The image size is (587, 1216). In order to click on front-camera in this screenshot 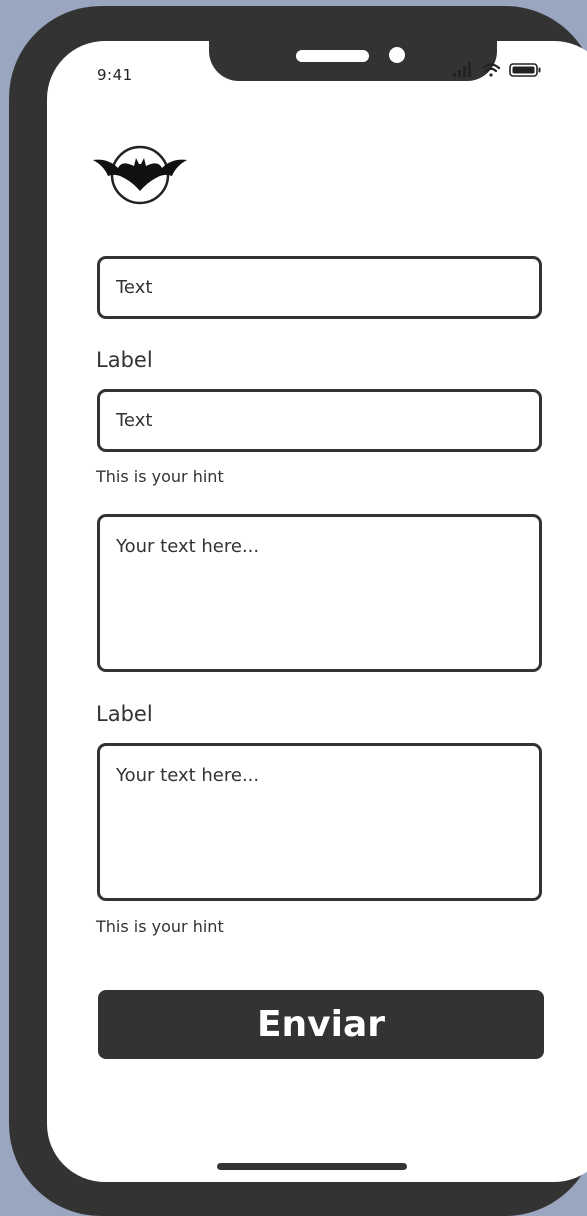, I will do `click(397, 55)`.